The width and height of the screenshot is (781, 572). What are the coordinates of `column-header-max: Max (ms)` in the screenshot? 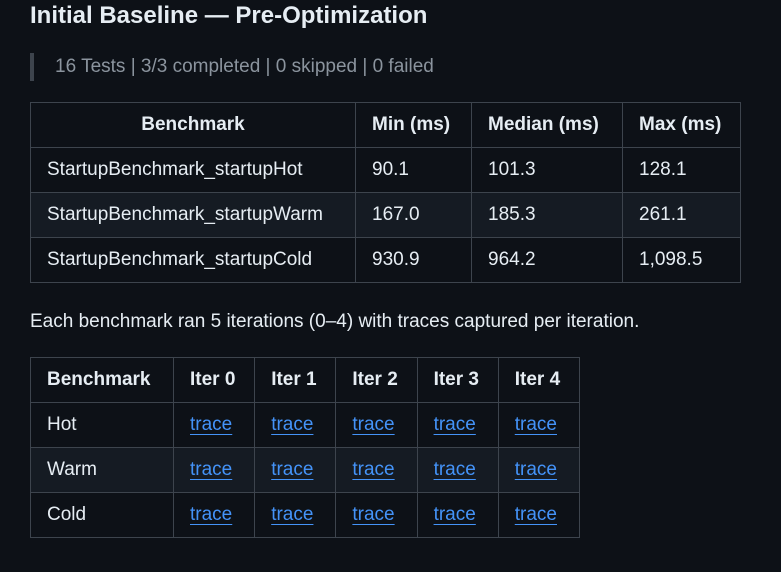 It's located at (681, 125).